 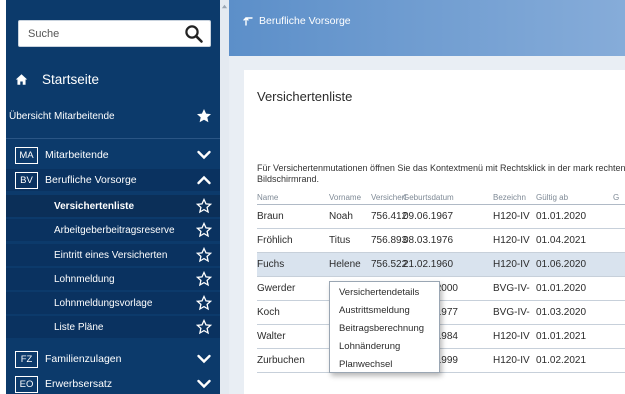 What do you see at coordinates (79, 384) in the screenshot?
I see `sidebar-item-label: Erwerbsersatz` at bounding box center [79, 384].